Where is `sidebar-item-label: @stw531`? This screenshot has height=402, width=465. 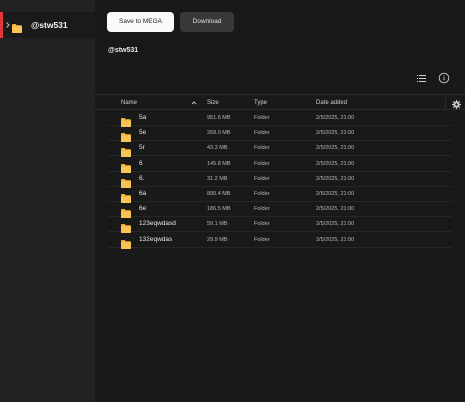 sidebar-item-label: @stw531 is located at coordinates (49, 25).